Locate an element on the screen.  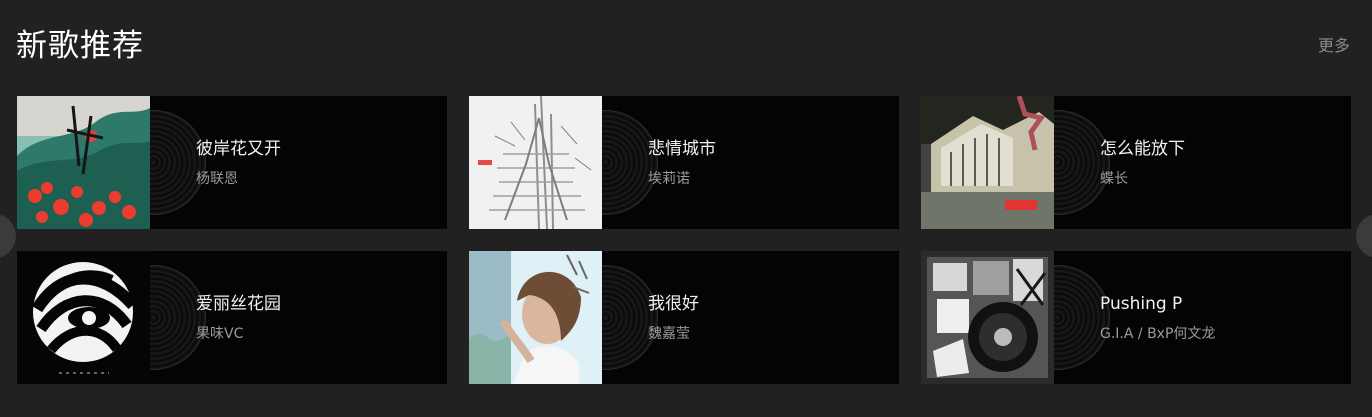
song-title: 彼岸花又开 is located at coordinates (313, 149).